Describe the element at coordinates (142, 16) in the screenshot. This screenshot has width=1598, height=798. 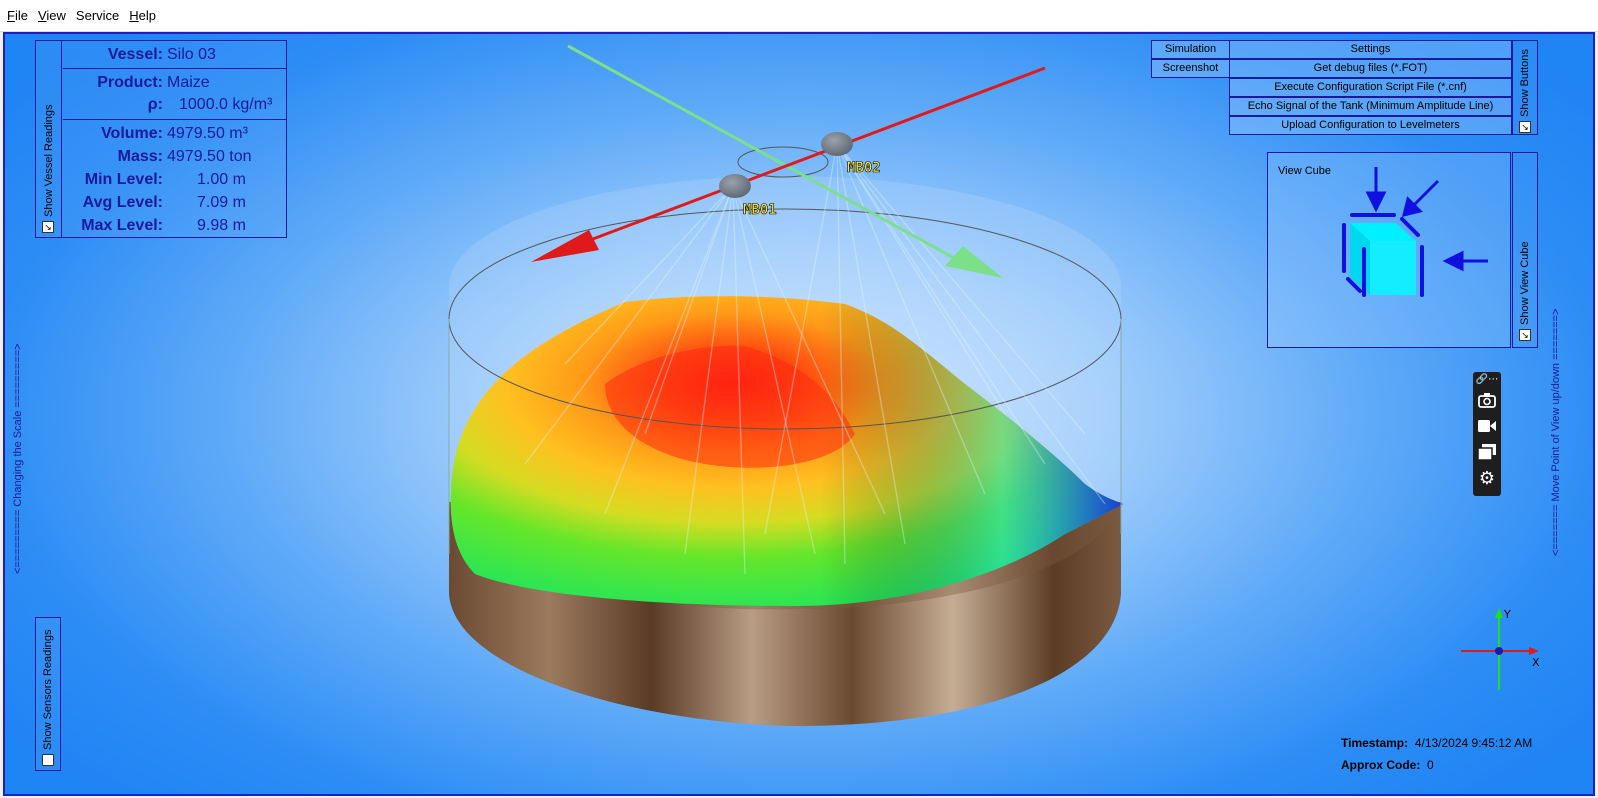
I see `menu-help: Help` at that location.